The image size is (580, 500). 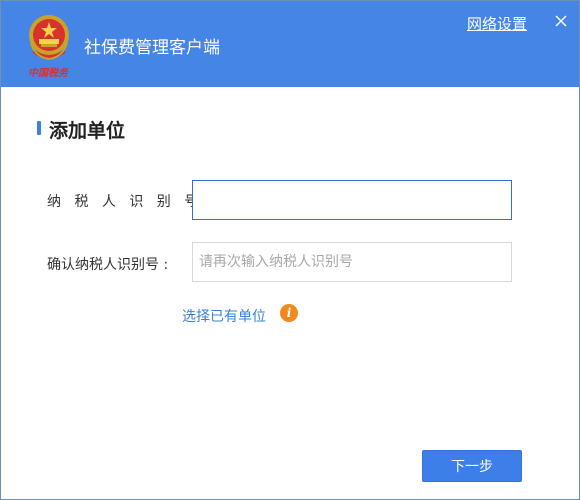 I want to click on taxpayer-id-input, so click(x=352, y=200).